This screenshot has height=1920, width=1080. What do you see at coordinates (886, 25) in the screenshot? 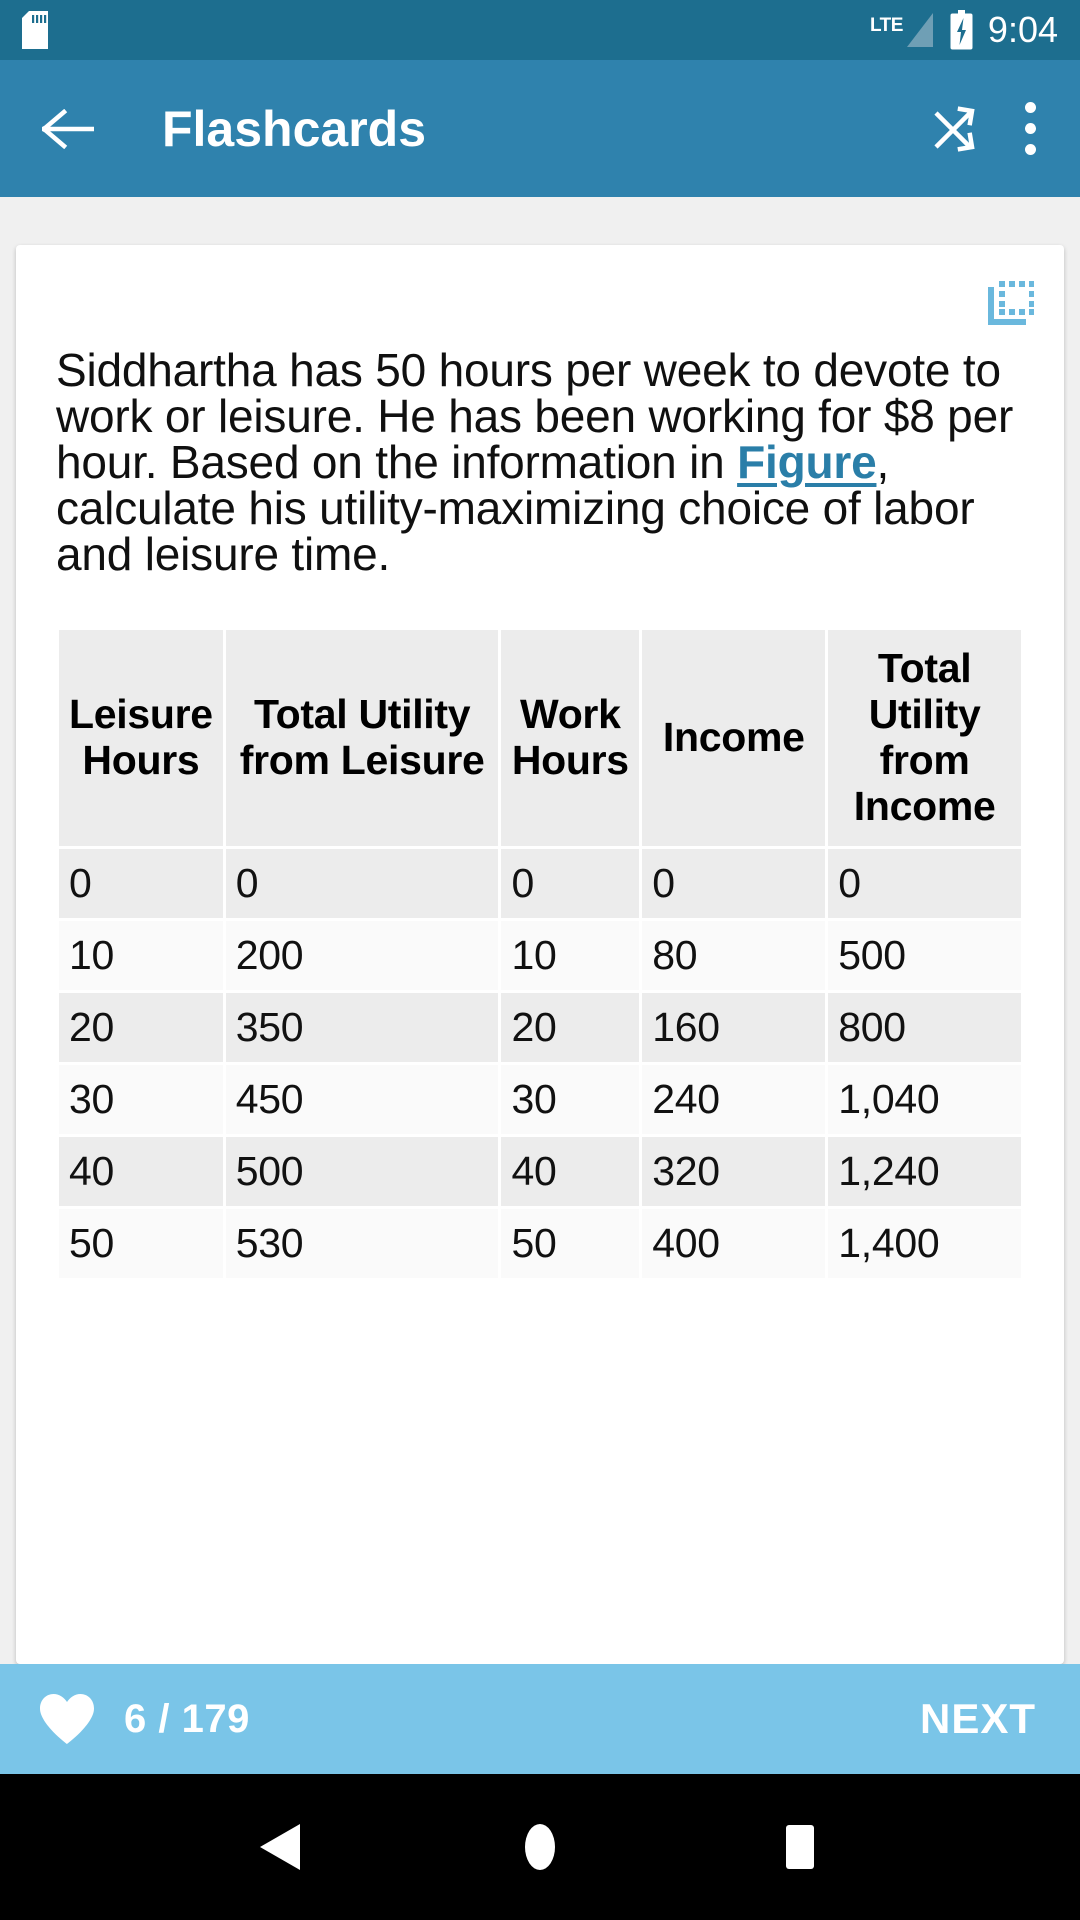
I see `network-type-label: LTE` at bounding box center [886, 25].